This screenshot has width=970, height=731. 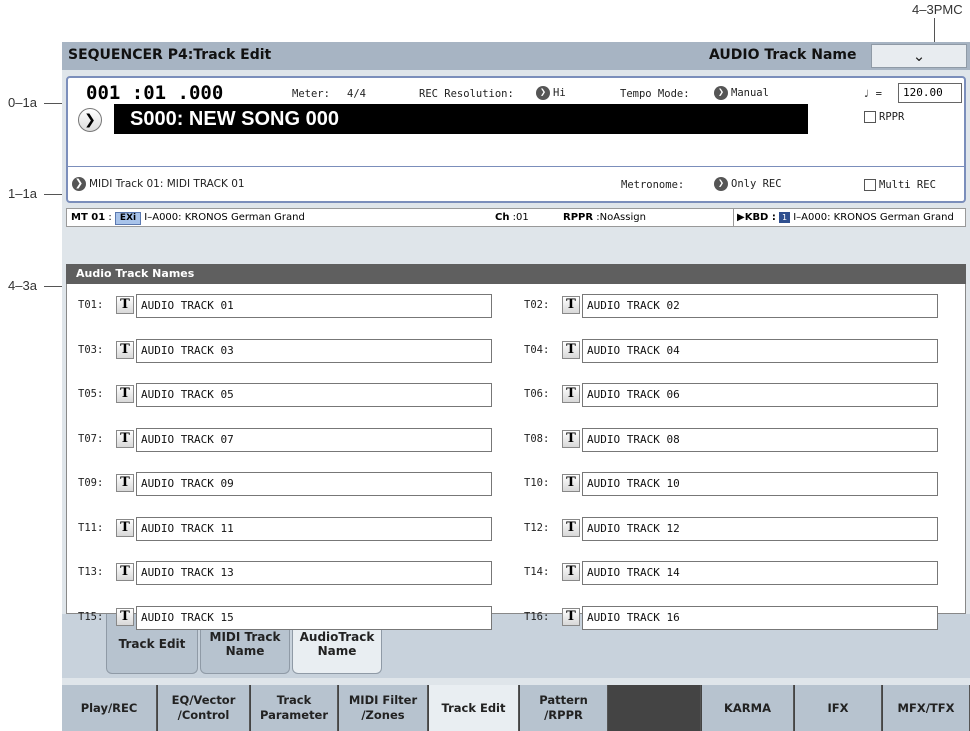 What do you see at coordinates (314, 439) in the screenshot?
I see `track-name-field: AUDIO TRACK 07` at bounding box center [314, 439].